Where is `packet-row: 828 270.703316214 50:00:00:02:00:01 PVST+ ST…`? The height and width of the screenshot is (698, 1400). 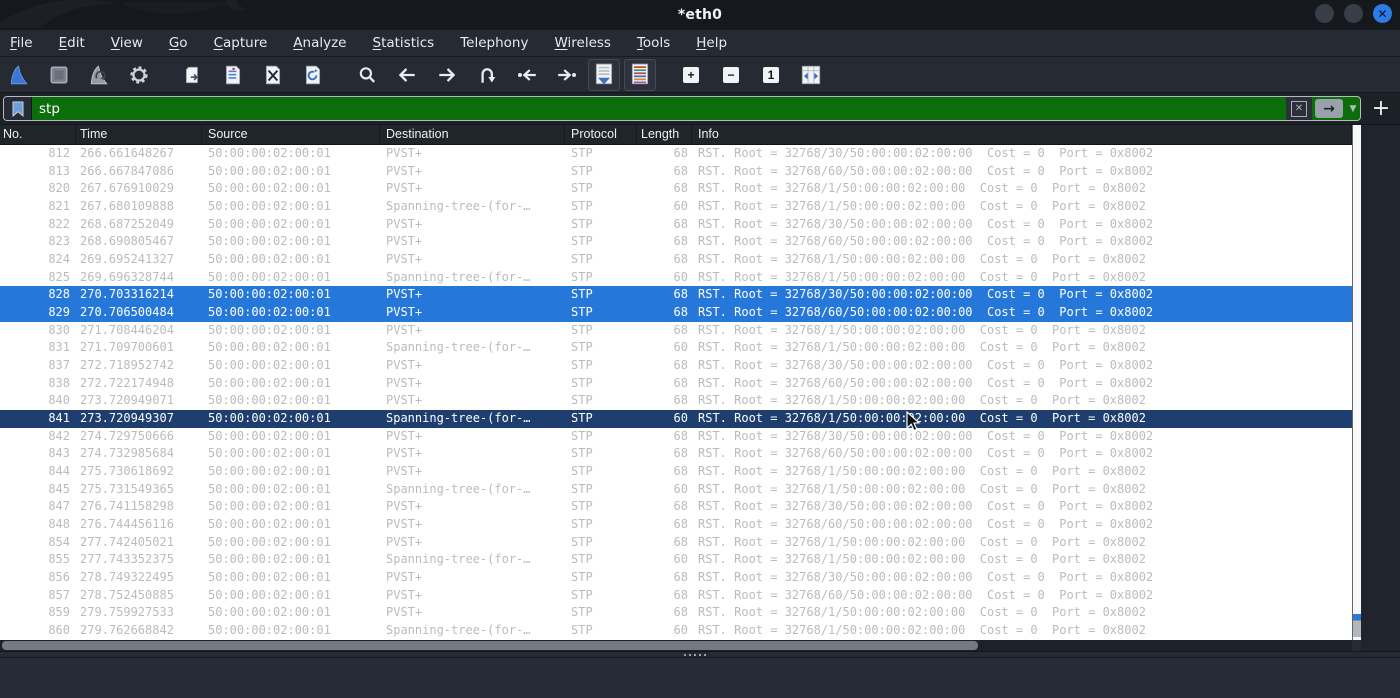 packet-row: 828 270.703316214 50:00:00:02:00:01 PVST+ ST… is located at coordinates (676, 295).